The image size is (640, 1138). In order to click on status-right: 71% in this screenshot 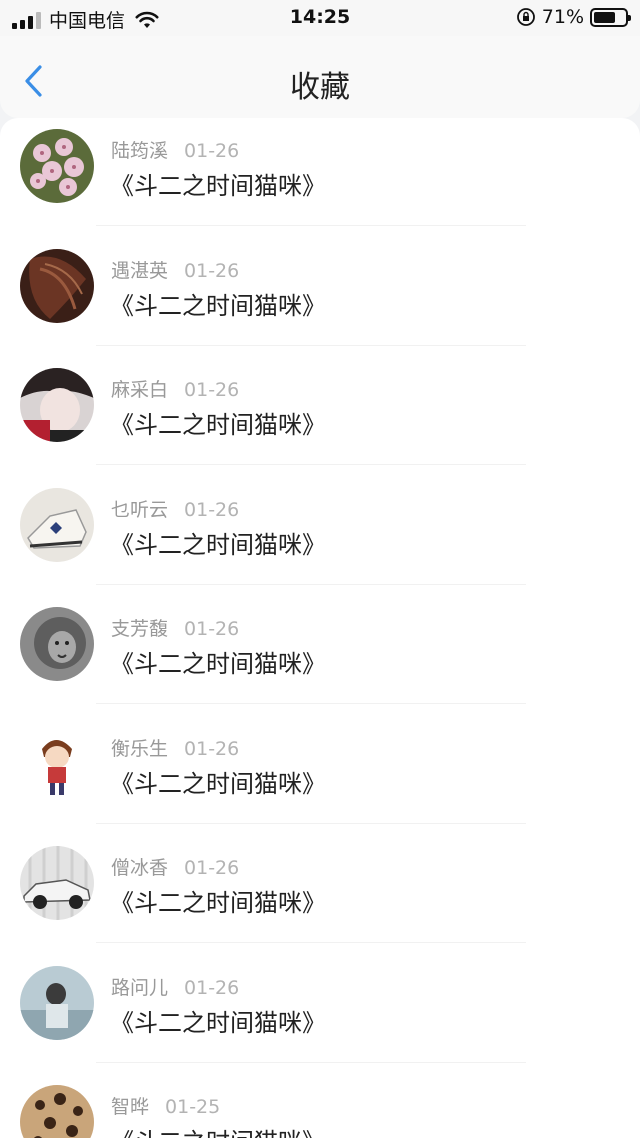, I will do `click(573, 17)`.